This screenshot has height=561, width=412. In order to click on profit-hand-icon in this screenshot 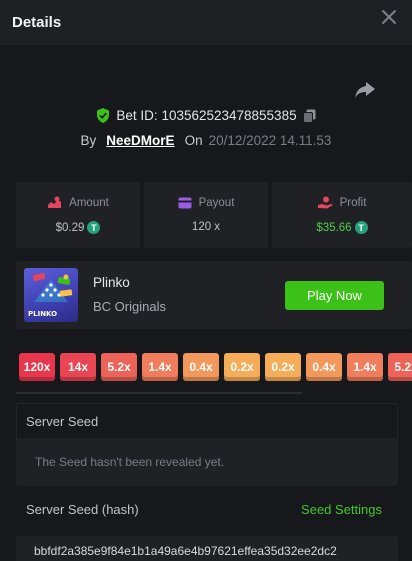, I will do `click(325, 202)`.